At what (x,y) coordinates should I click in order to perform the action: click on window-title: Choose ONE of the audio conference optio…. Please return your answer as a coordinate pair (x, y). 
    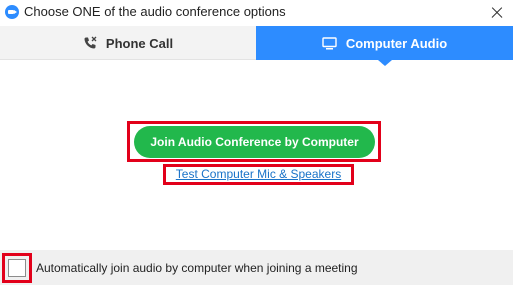
    Looking at the image, I should click on (155, 11).